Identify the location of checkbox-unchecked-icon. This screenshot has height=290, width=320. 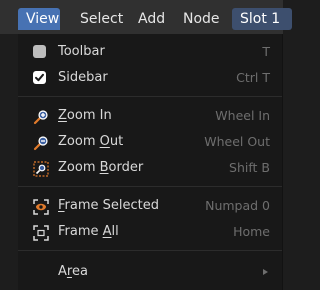
(40, 52).